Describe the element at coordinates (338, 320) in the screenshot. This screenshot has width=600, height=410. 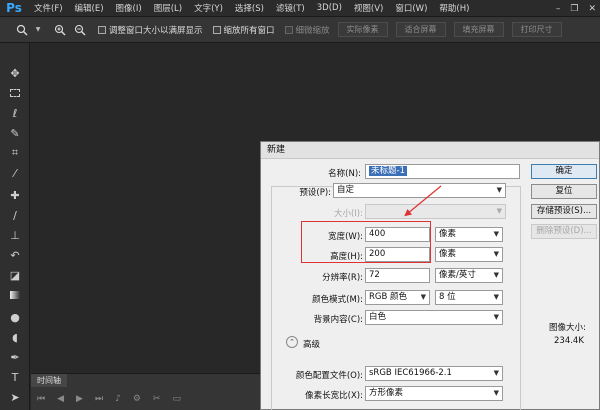
I see `background-label: 背景内容(C):` at that location.